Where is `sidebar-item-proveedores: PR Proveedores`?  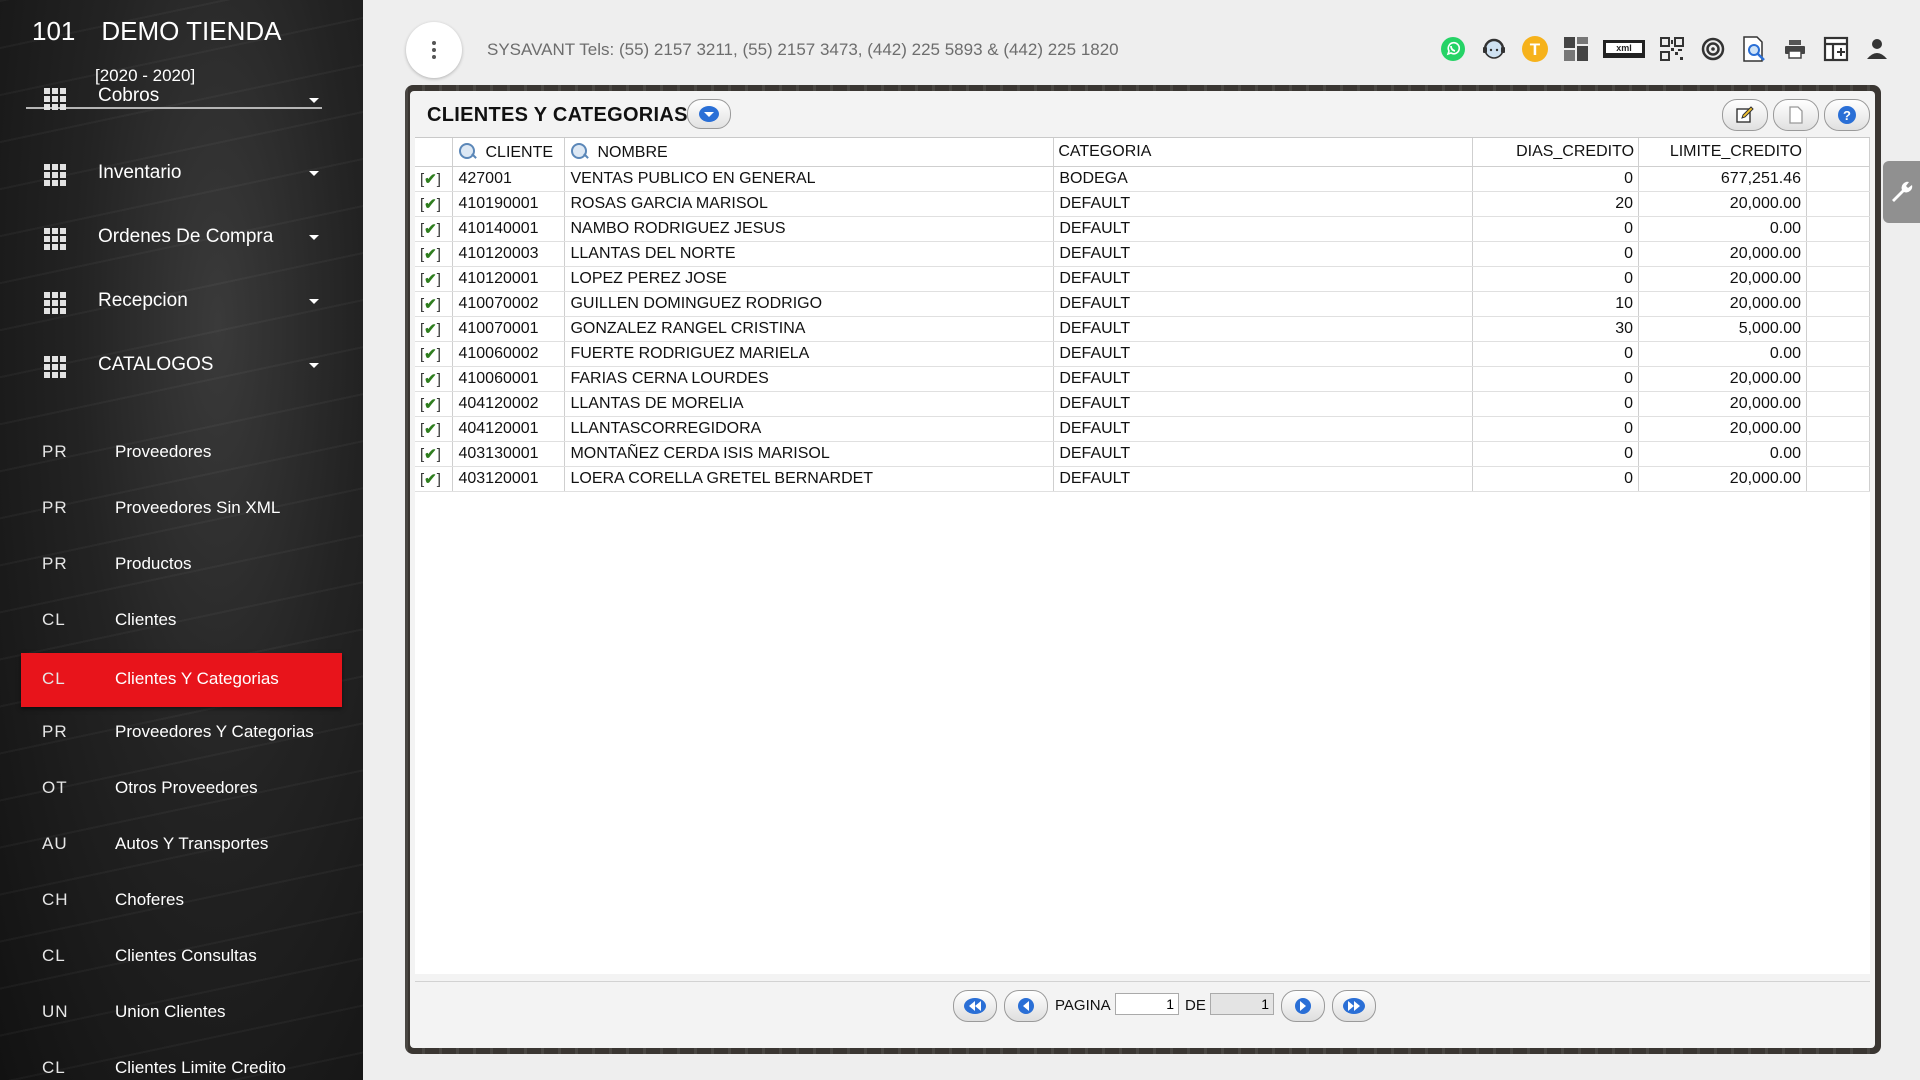 sidebar-item-proveedores: PR Proveedores is located at coordinates (181, 453).